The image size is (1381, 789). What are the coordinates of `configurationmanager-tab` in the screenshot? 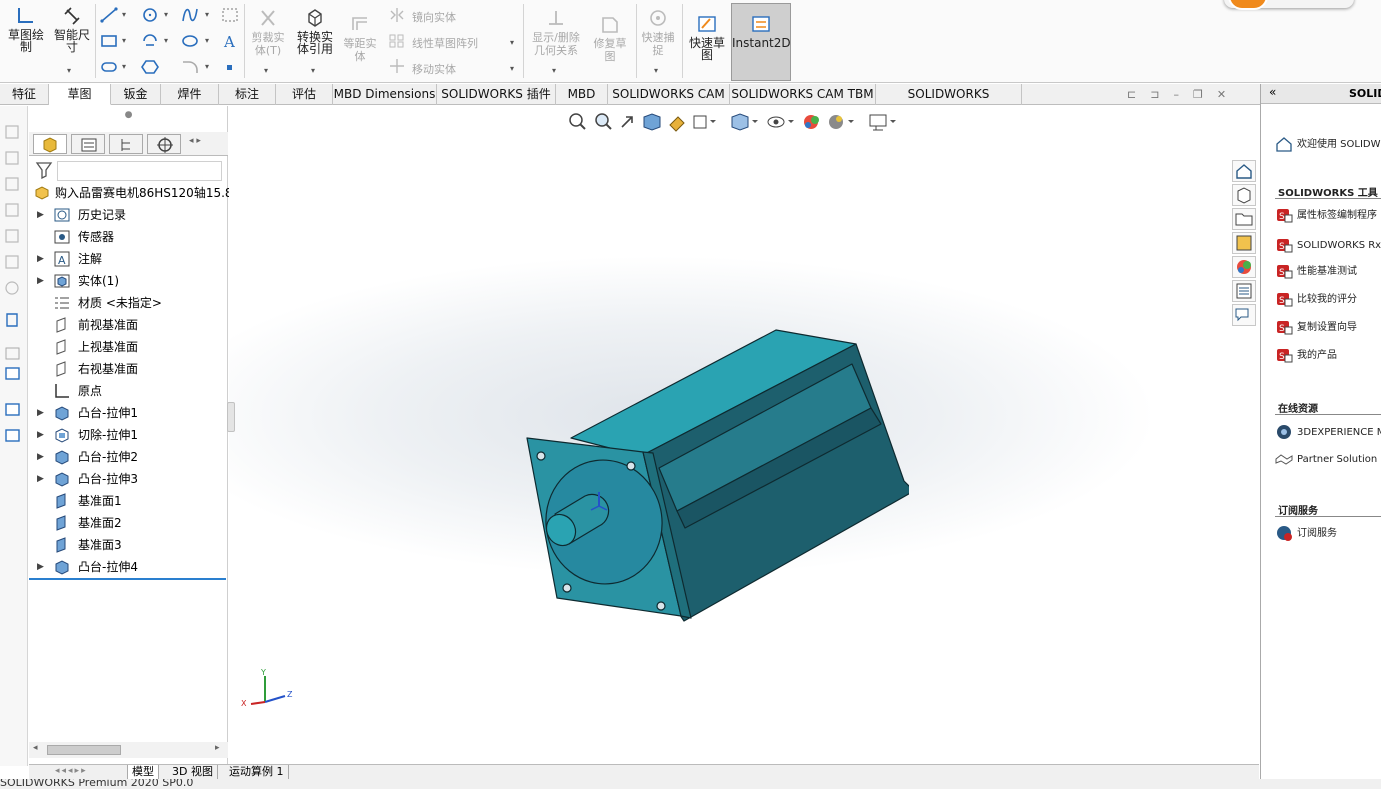 It's located at (126, 144).